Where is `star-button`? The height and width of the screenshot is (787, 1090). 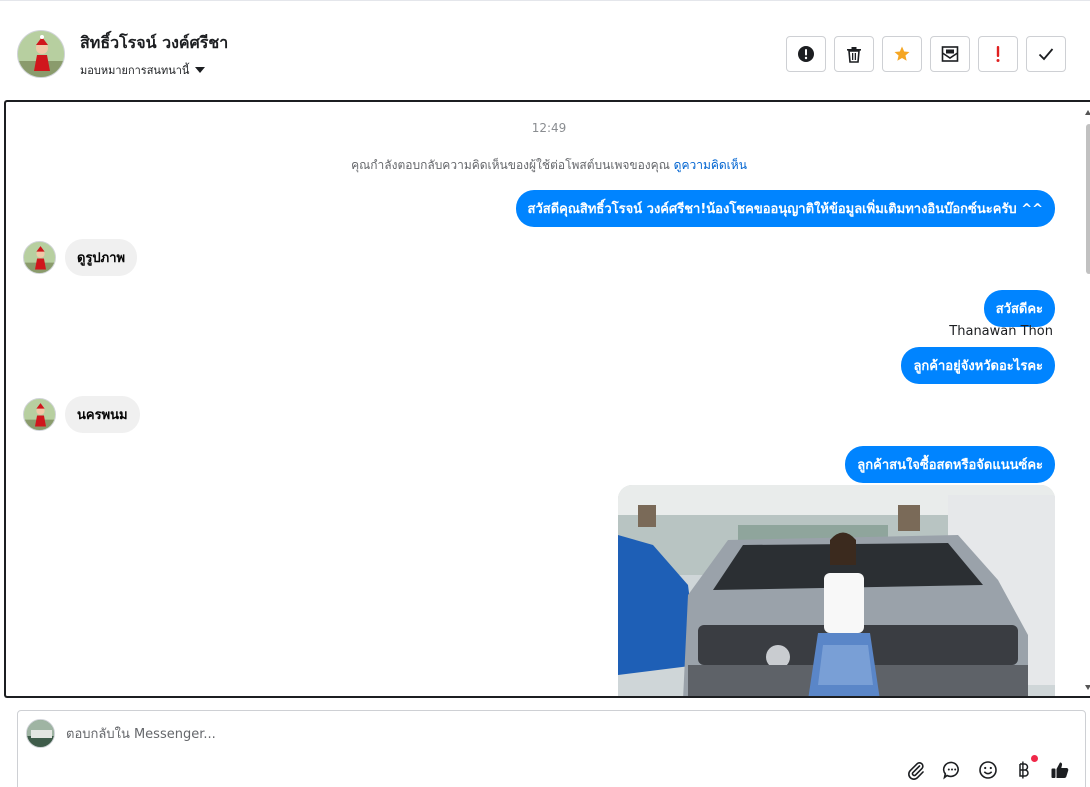 star-button is located at coordinates (902, 54).